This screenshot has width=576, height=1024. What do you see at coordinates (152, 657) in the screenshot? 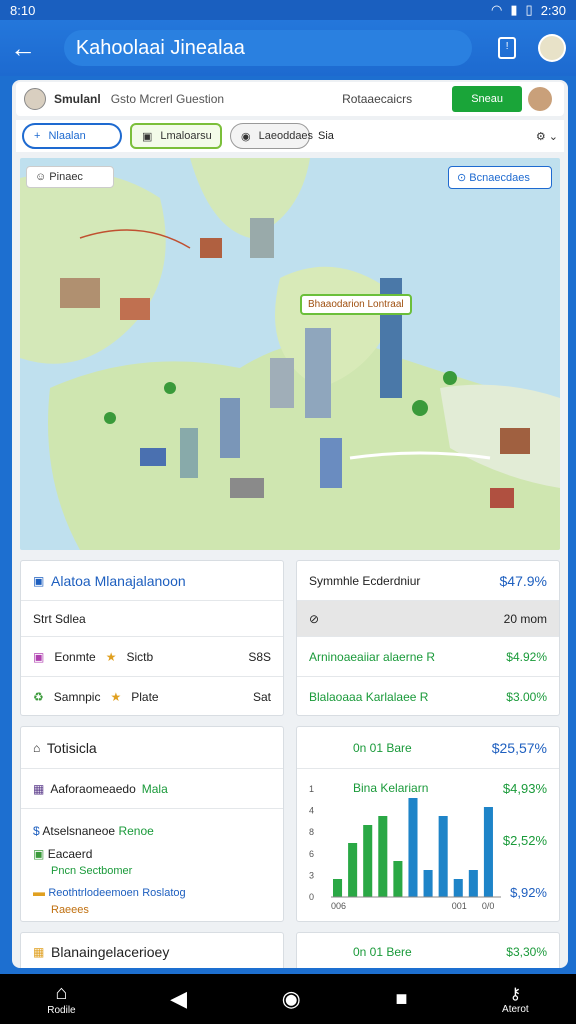
I see `allocation-row-1: ▣ Eonmte ★ Sictb S8S` at bounding box center [152, 657].